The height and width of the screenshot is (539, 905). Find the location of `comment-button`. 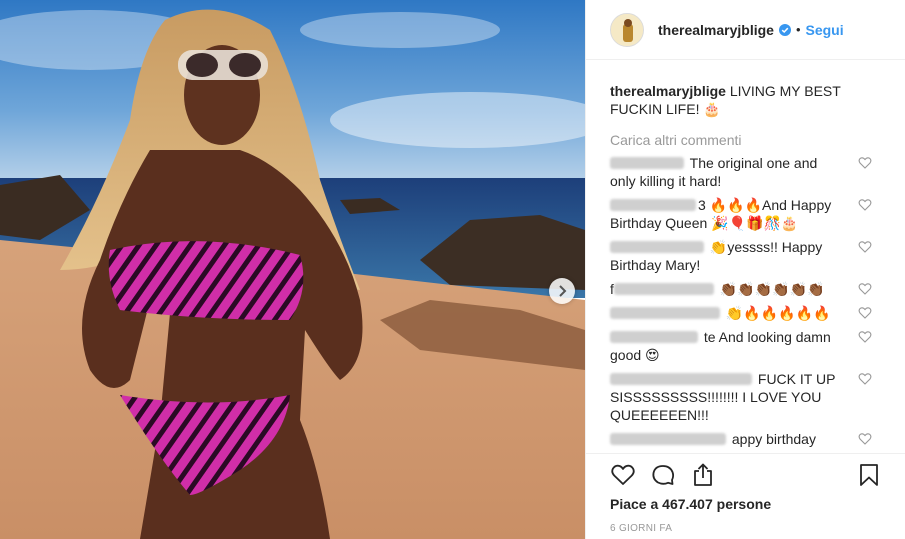

comment-button is located at coordinates (663, 475).